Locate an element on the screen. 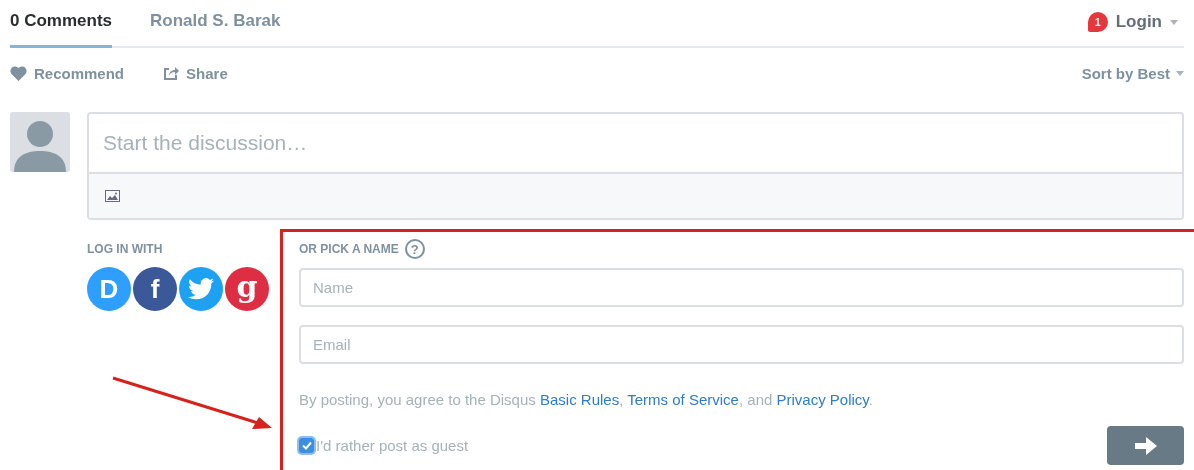 Image resolution: width=1194 pixels, height=470 pixels. recommend-button: Recommend is located at coordinates (67, 73).